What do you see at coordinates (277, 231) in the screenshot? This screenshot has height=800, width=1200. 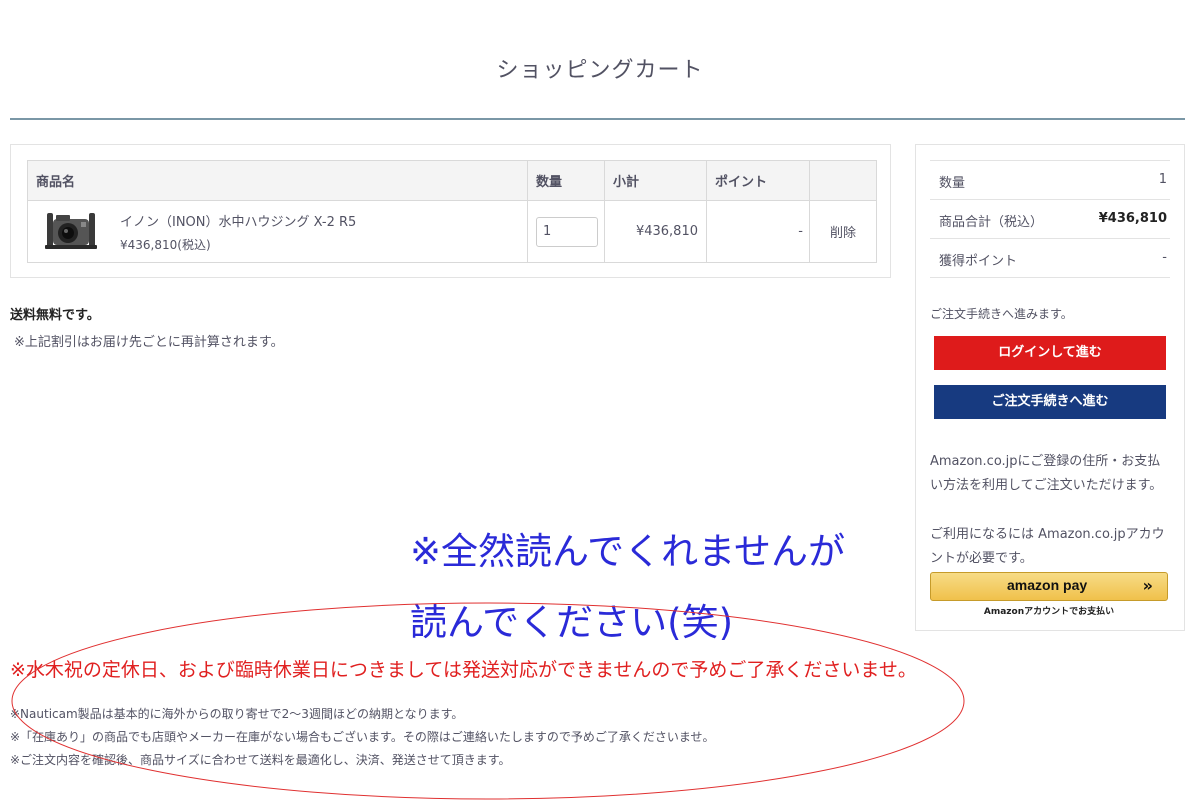 I see `product-cell: イノン（INON）水中ハウジング X-2 R5 ¥436,810(税込)` at bounding box center [277, 231].